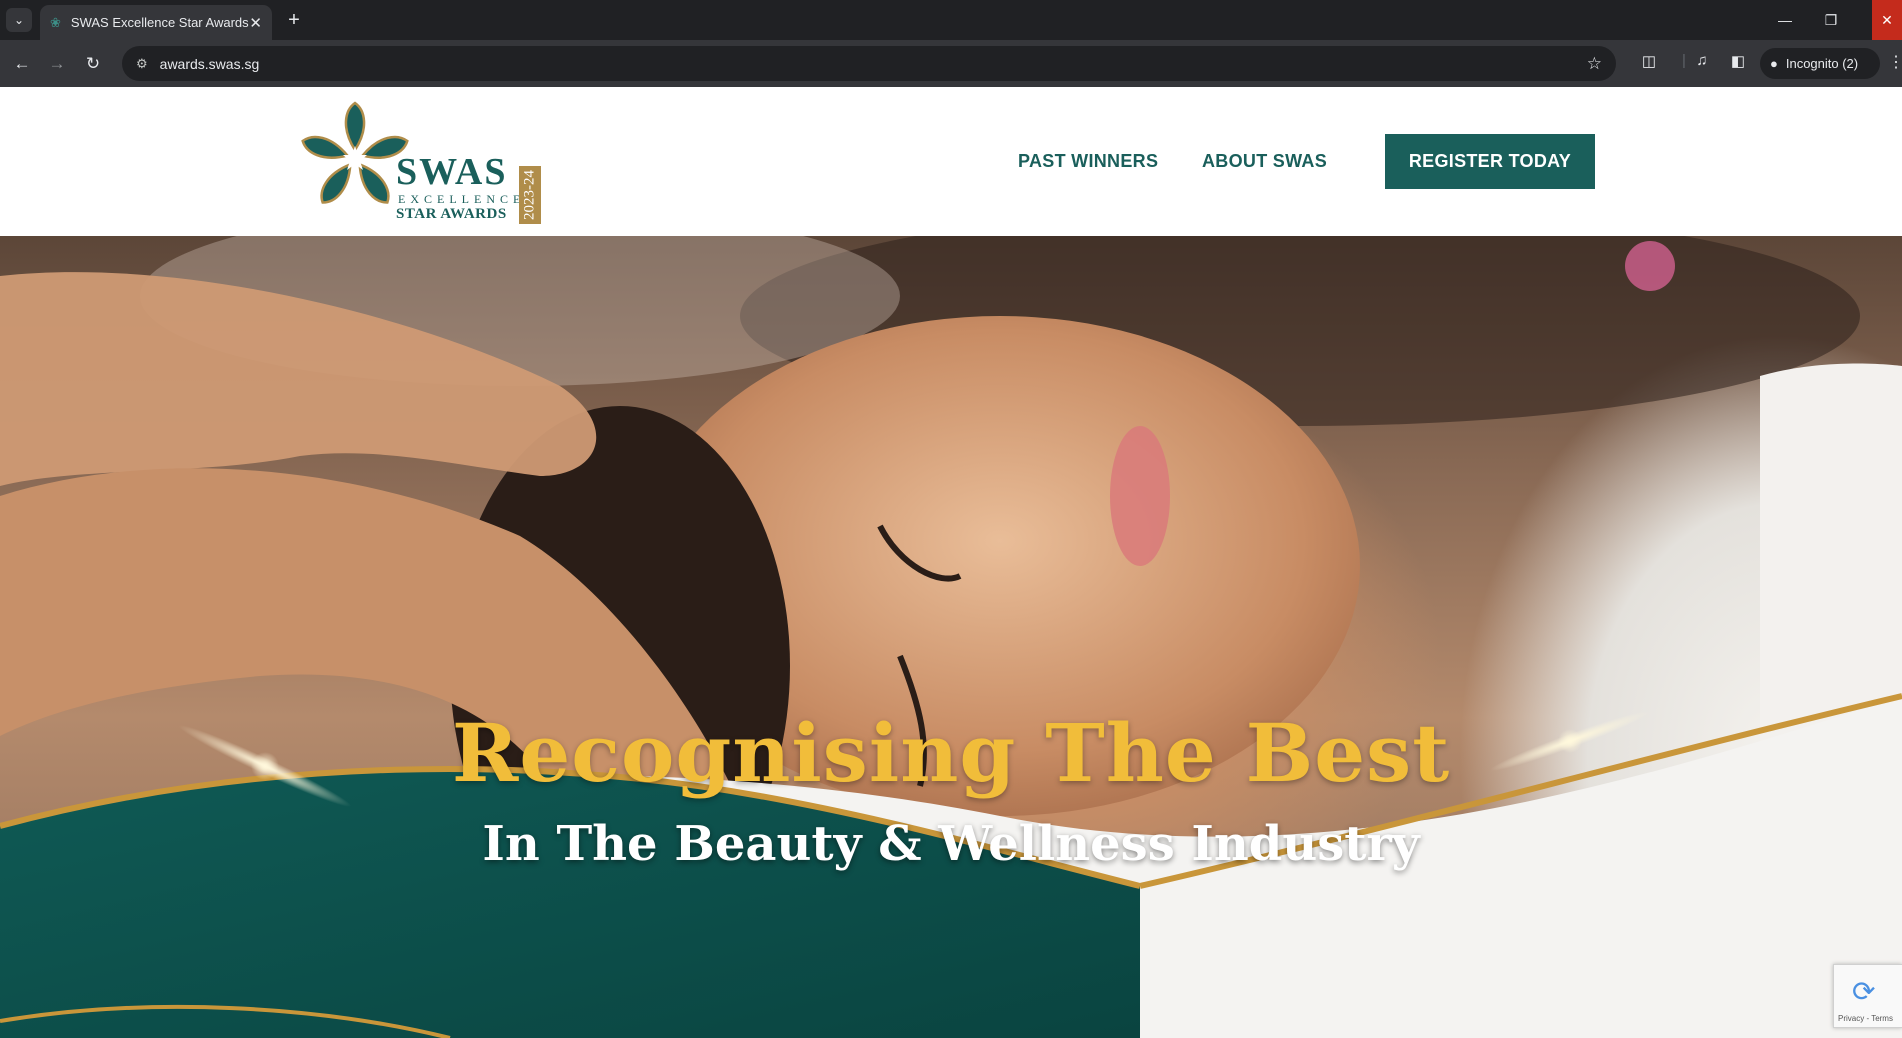  What do you see at coordinates (951, 753) in the screenshot?
I see `hero-title: Recognising The Best` at bounding box center [951, 753].